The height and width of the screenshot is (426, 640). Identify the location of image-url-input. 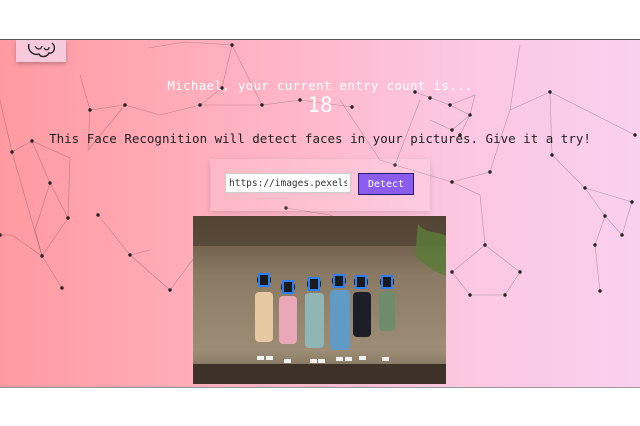
(288, 183).